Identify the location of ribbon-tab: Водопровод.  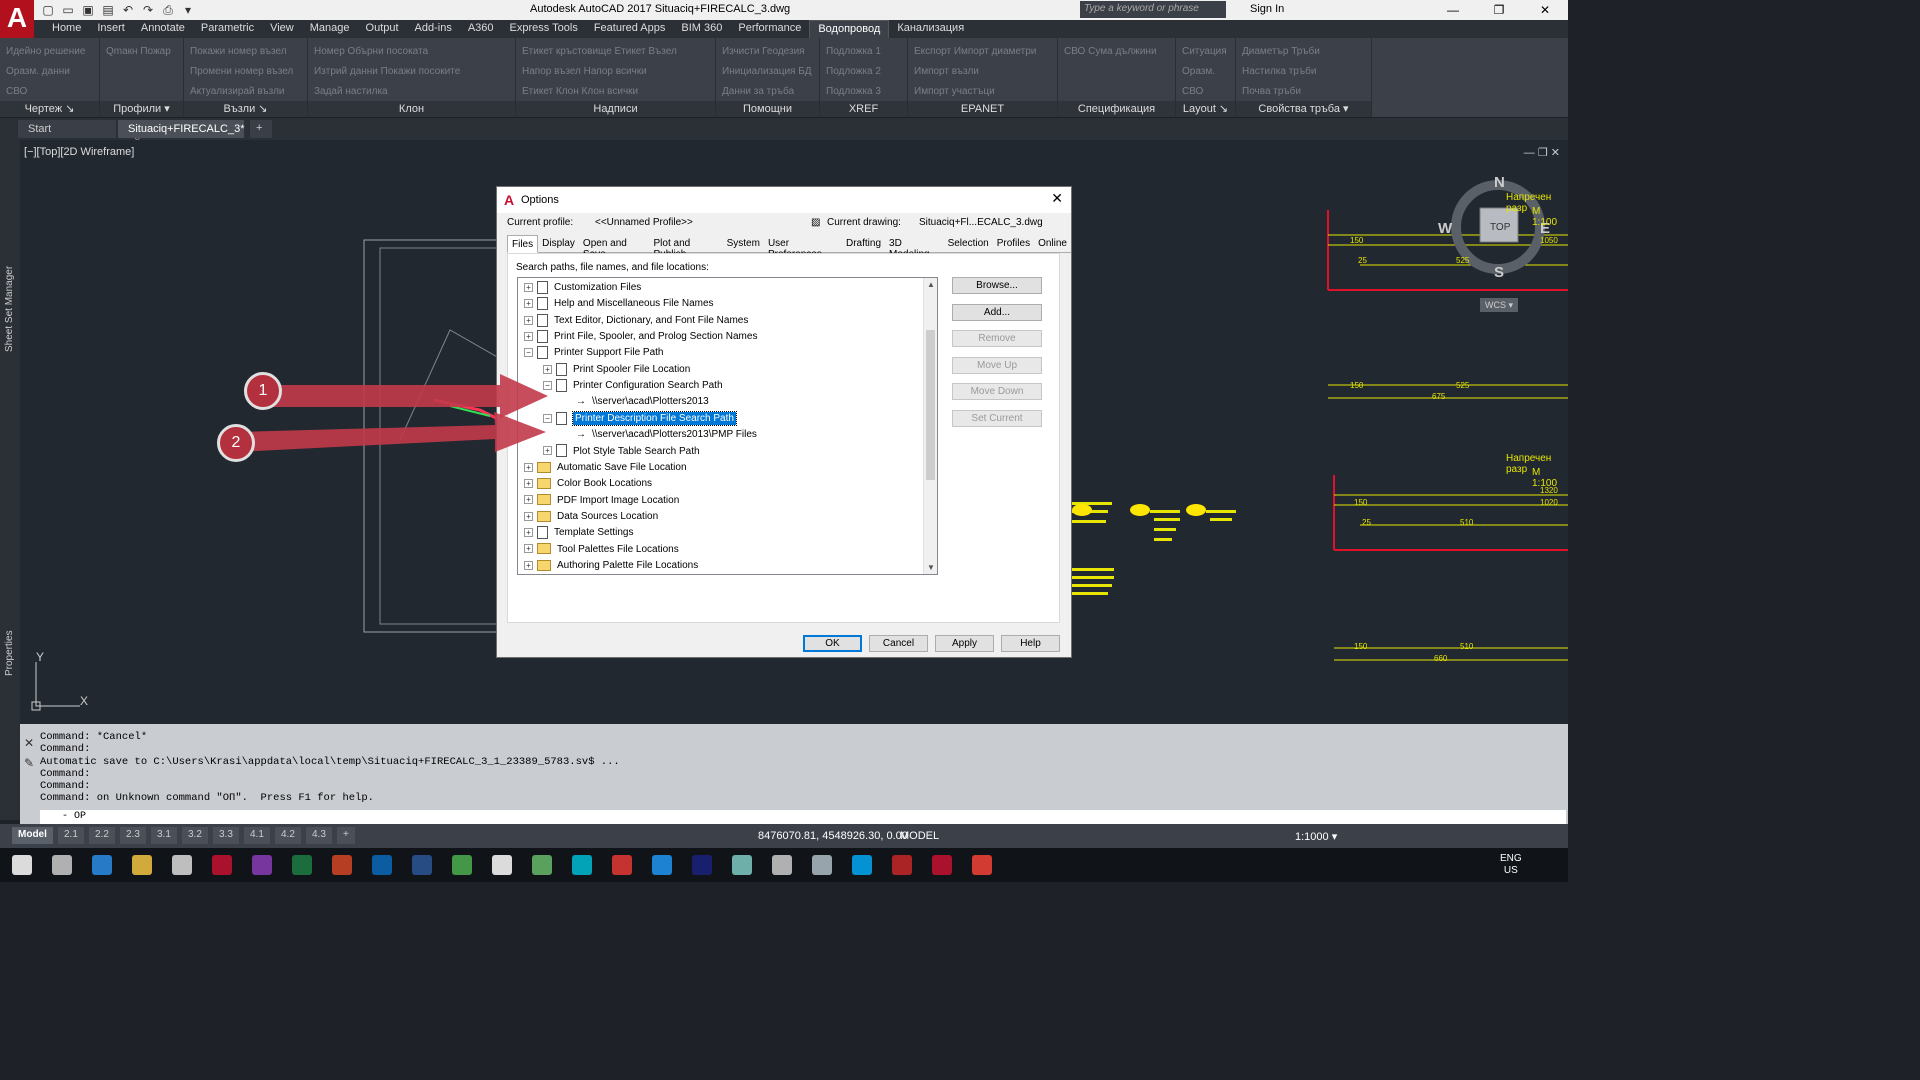
(849, 29).